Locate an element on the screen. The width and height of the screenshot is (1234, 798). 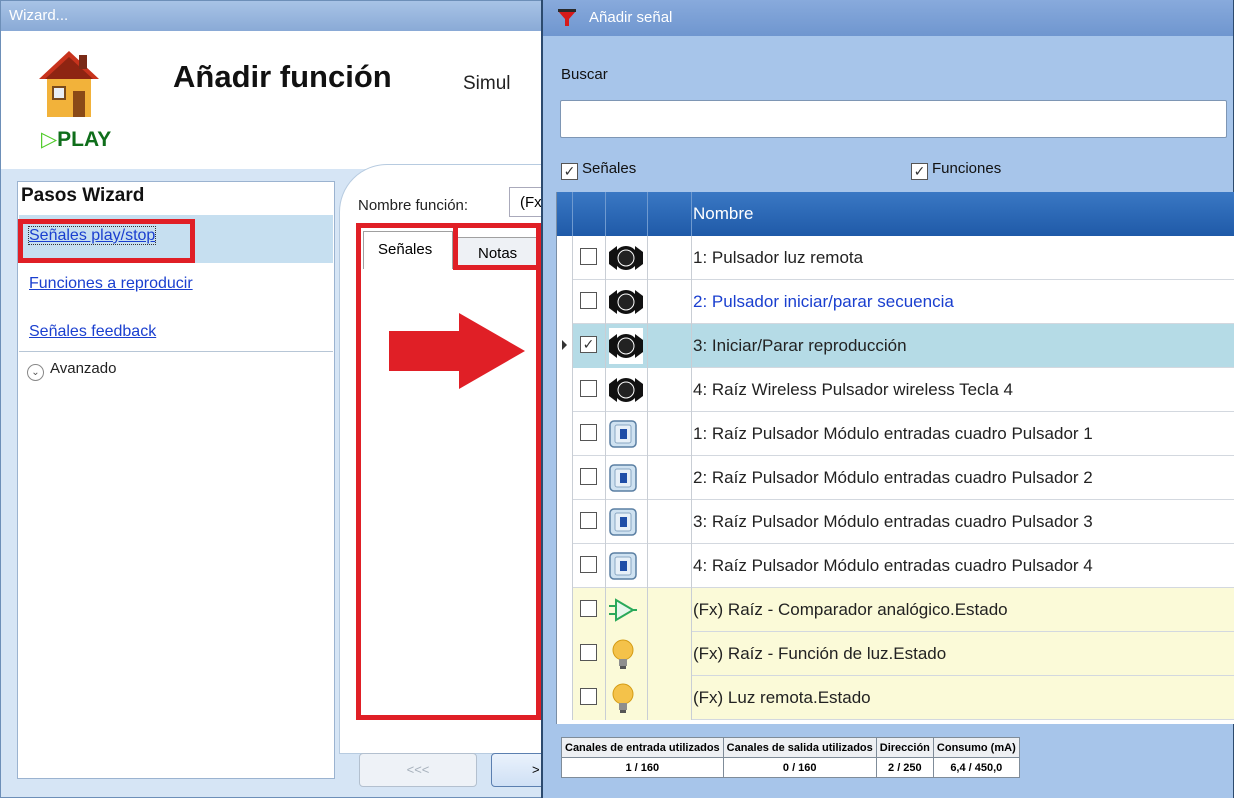
search-input is located at coordinates (893, 119).